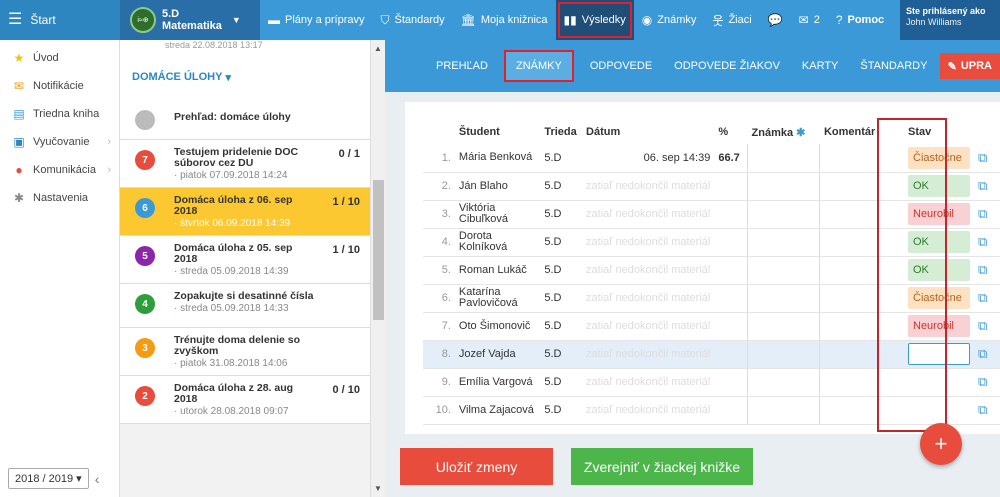  Describe the element at coordinates (976, 66) in the screenshot. I see `edit-label: UPRA` at that location.